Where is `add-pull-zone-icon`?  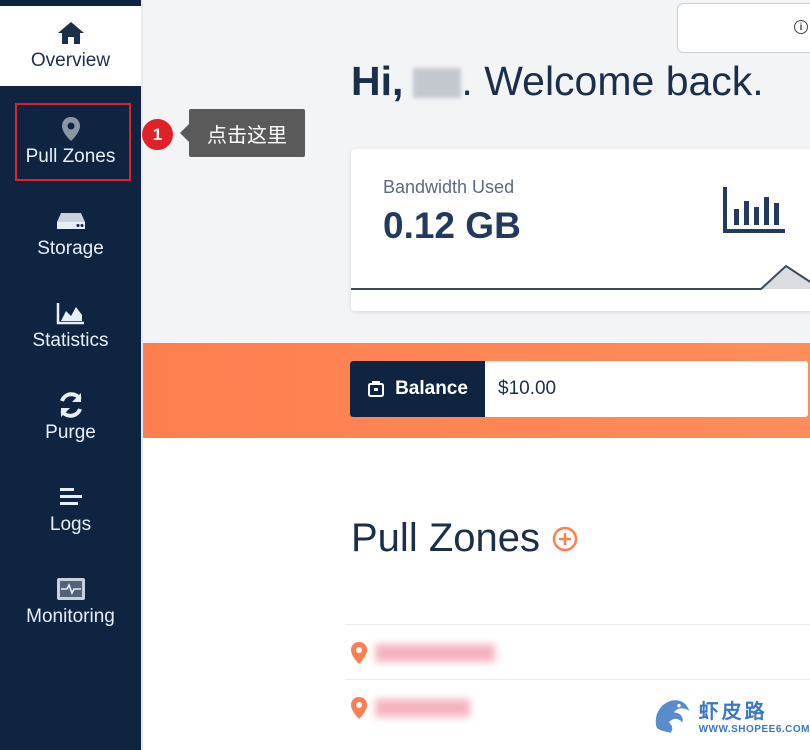 add-pull-zone-icon is located at coordinates (565, 539).